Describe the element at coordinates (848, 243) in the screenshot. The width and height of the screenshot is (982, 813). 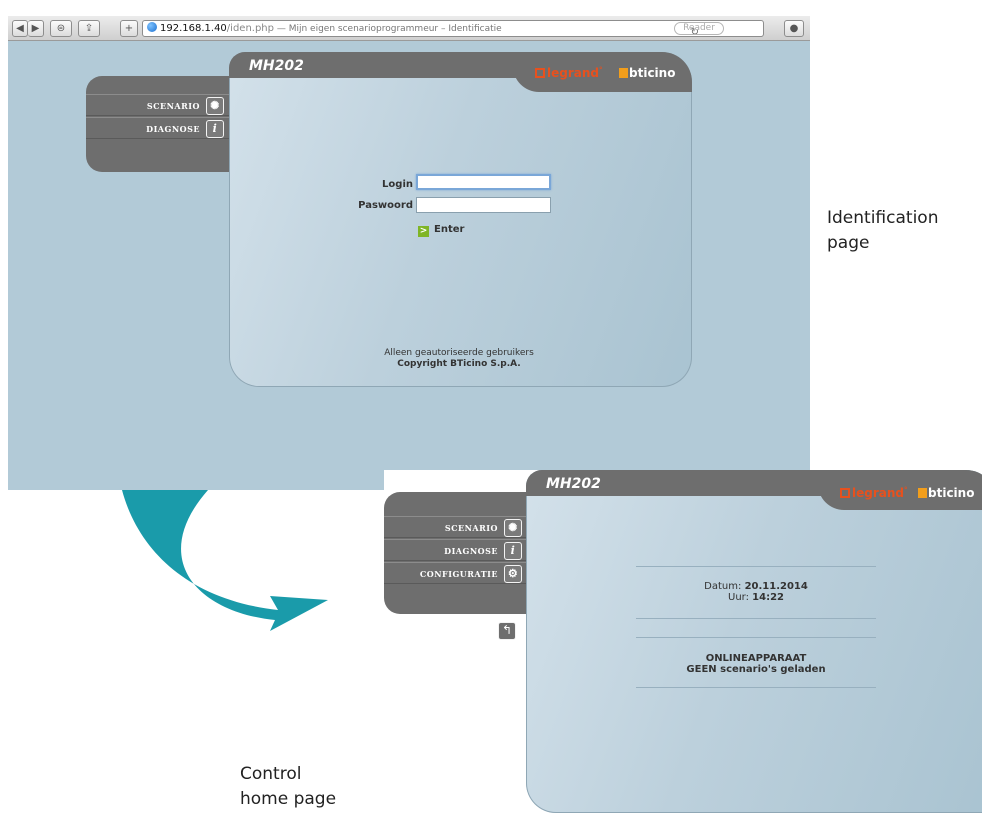
I see `caption-line: page` at that location.